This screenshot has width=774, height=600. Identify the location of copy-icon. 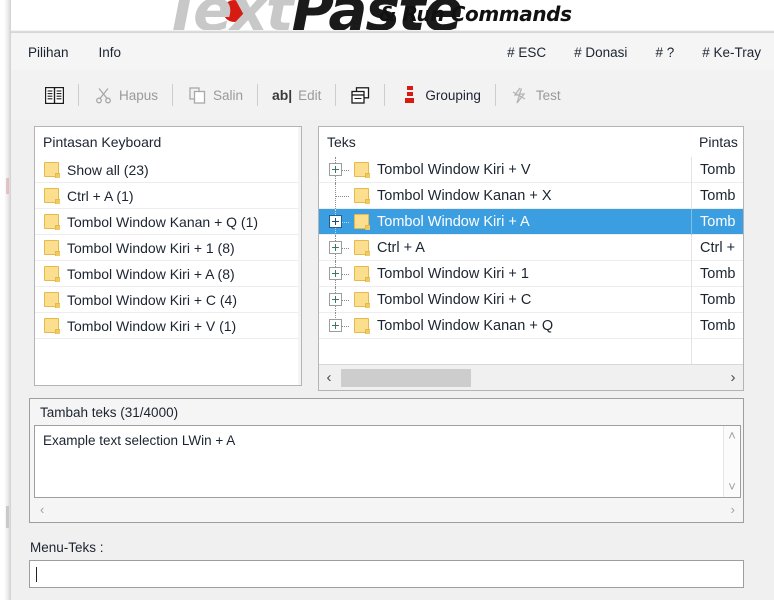
(197, 95).